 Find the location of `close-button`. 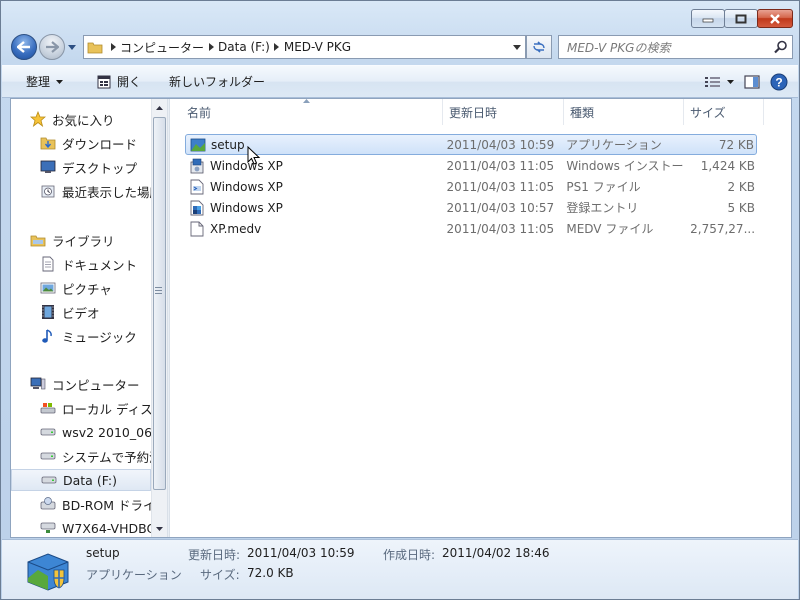

close-button is located at coordinates (775, 18).